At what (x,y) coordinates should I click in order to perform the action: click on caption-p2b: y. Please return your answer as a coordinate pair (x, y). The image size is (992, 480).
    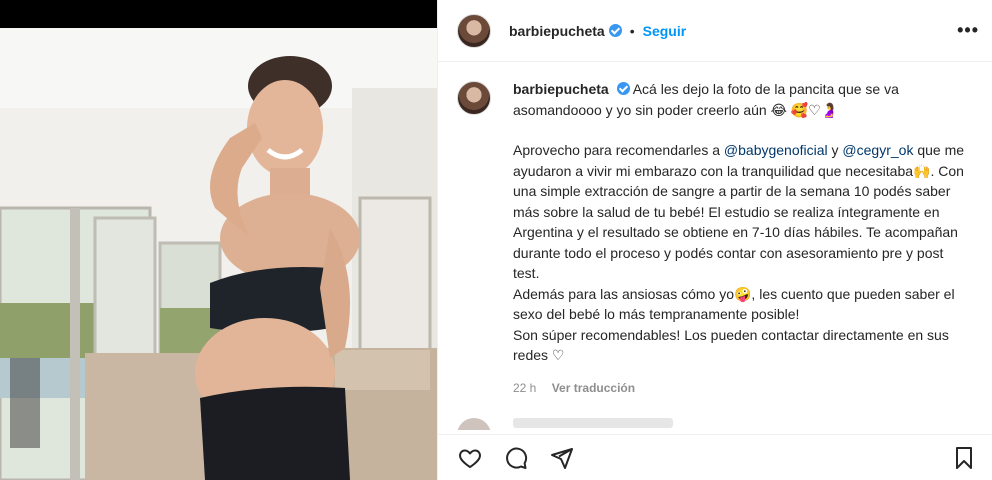
    Looking at the image, I should click on (835, 150).